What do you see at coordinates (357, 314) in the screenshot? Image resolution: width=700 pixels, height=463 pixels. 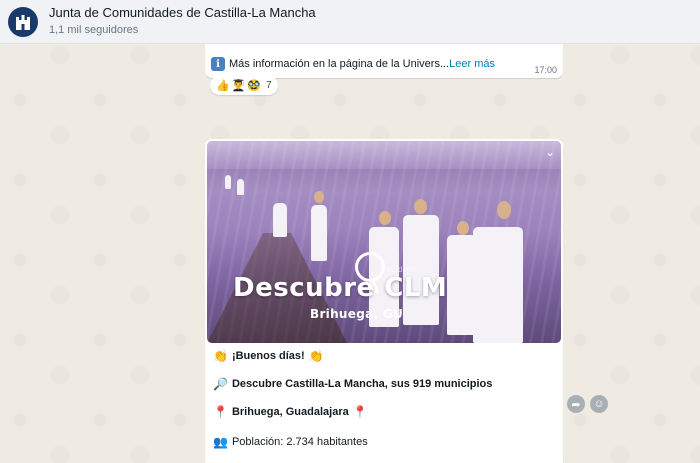 I see `image-subtitle: Brihuega, GU` at bounding box center [357, 314].